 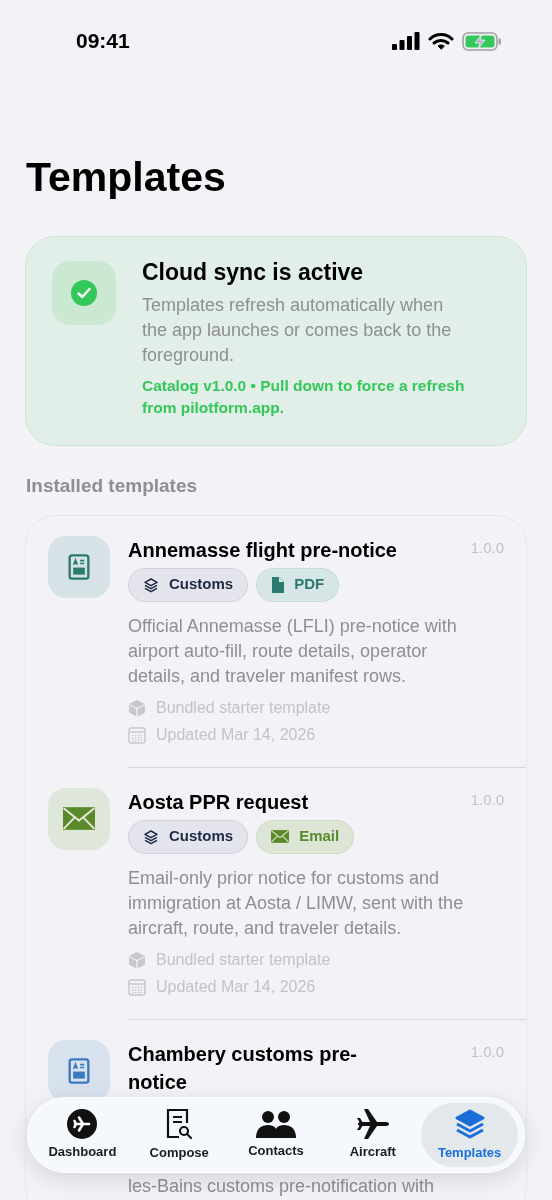 I want to click on tab-bar-item: Aircraft, so click(x=373, y=1135).